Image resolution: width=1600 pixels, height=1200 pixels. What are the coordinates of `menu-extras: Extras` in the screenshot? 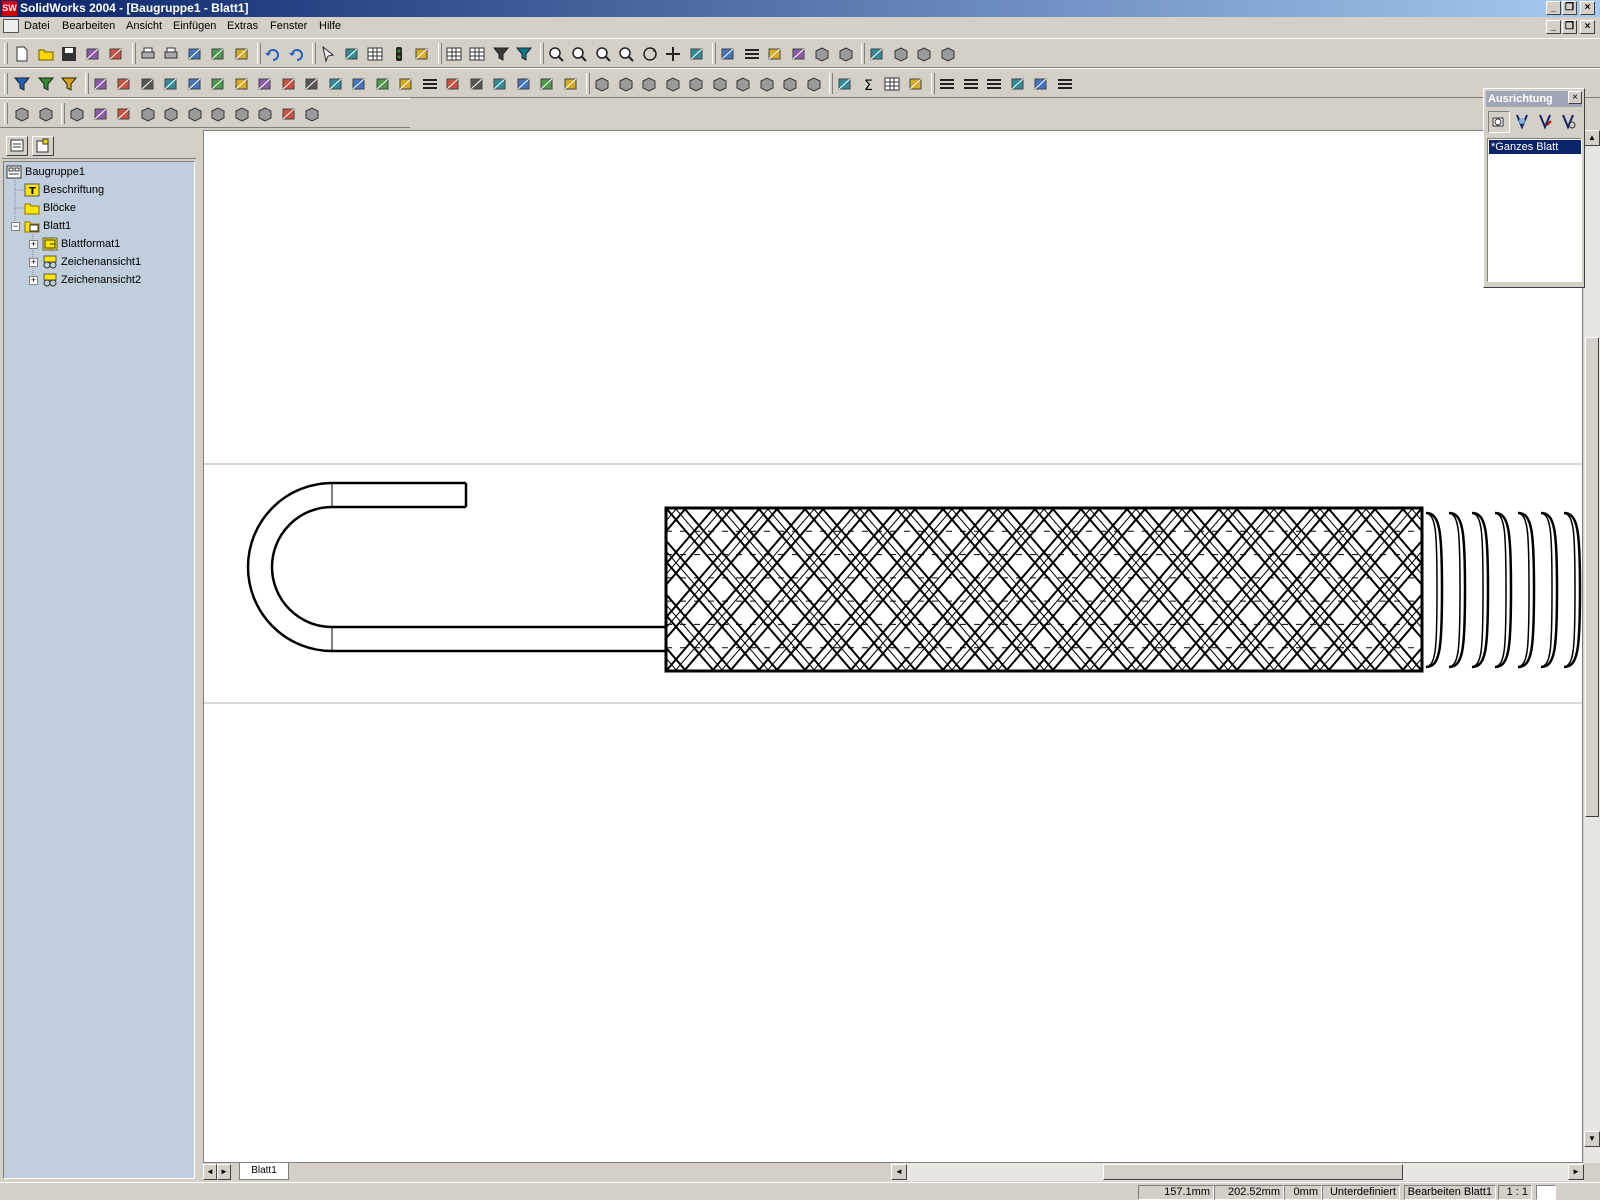 It's located at (242, 26).